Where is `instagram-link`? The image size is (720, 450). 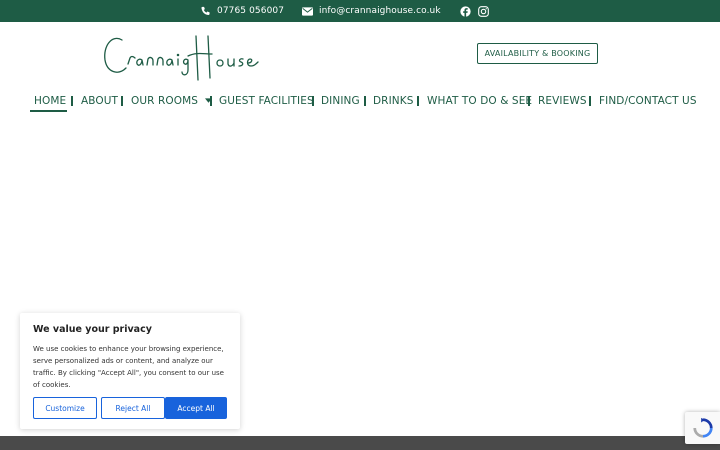
instagram-link is located at coordinates (483, 11).